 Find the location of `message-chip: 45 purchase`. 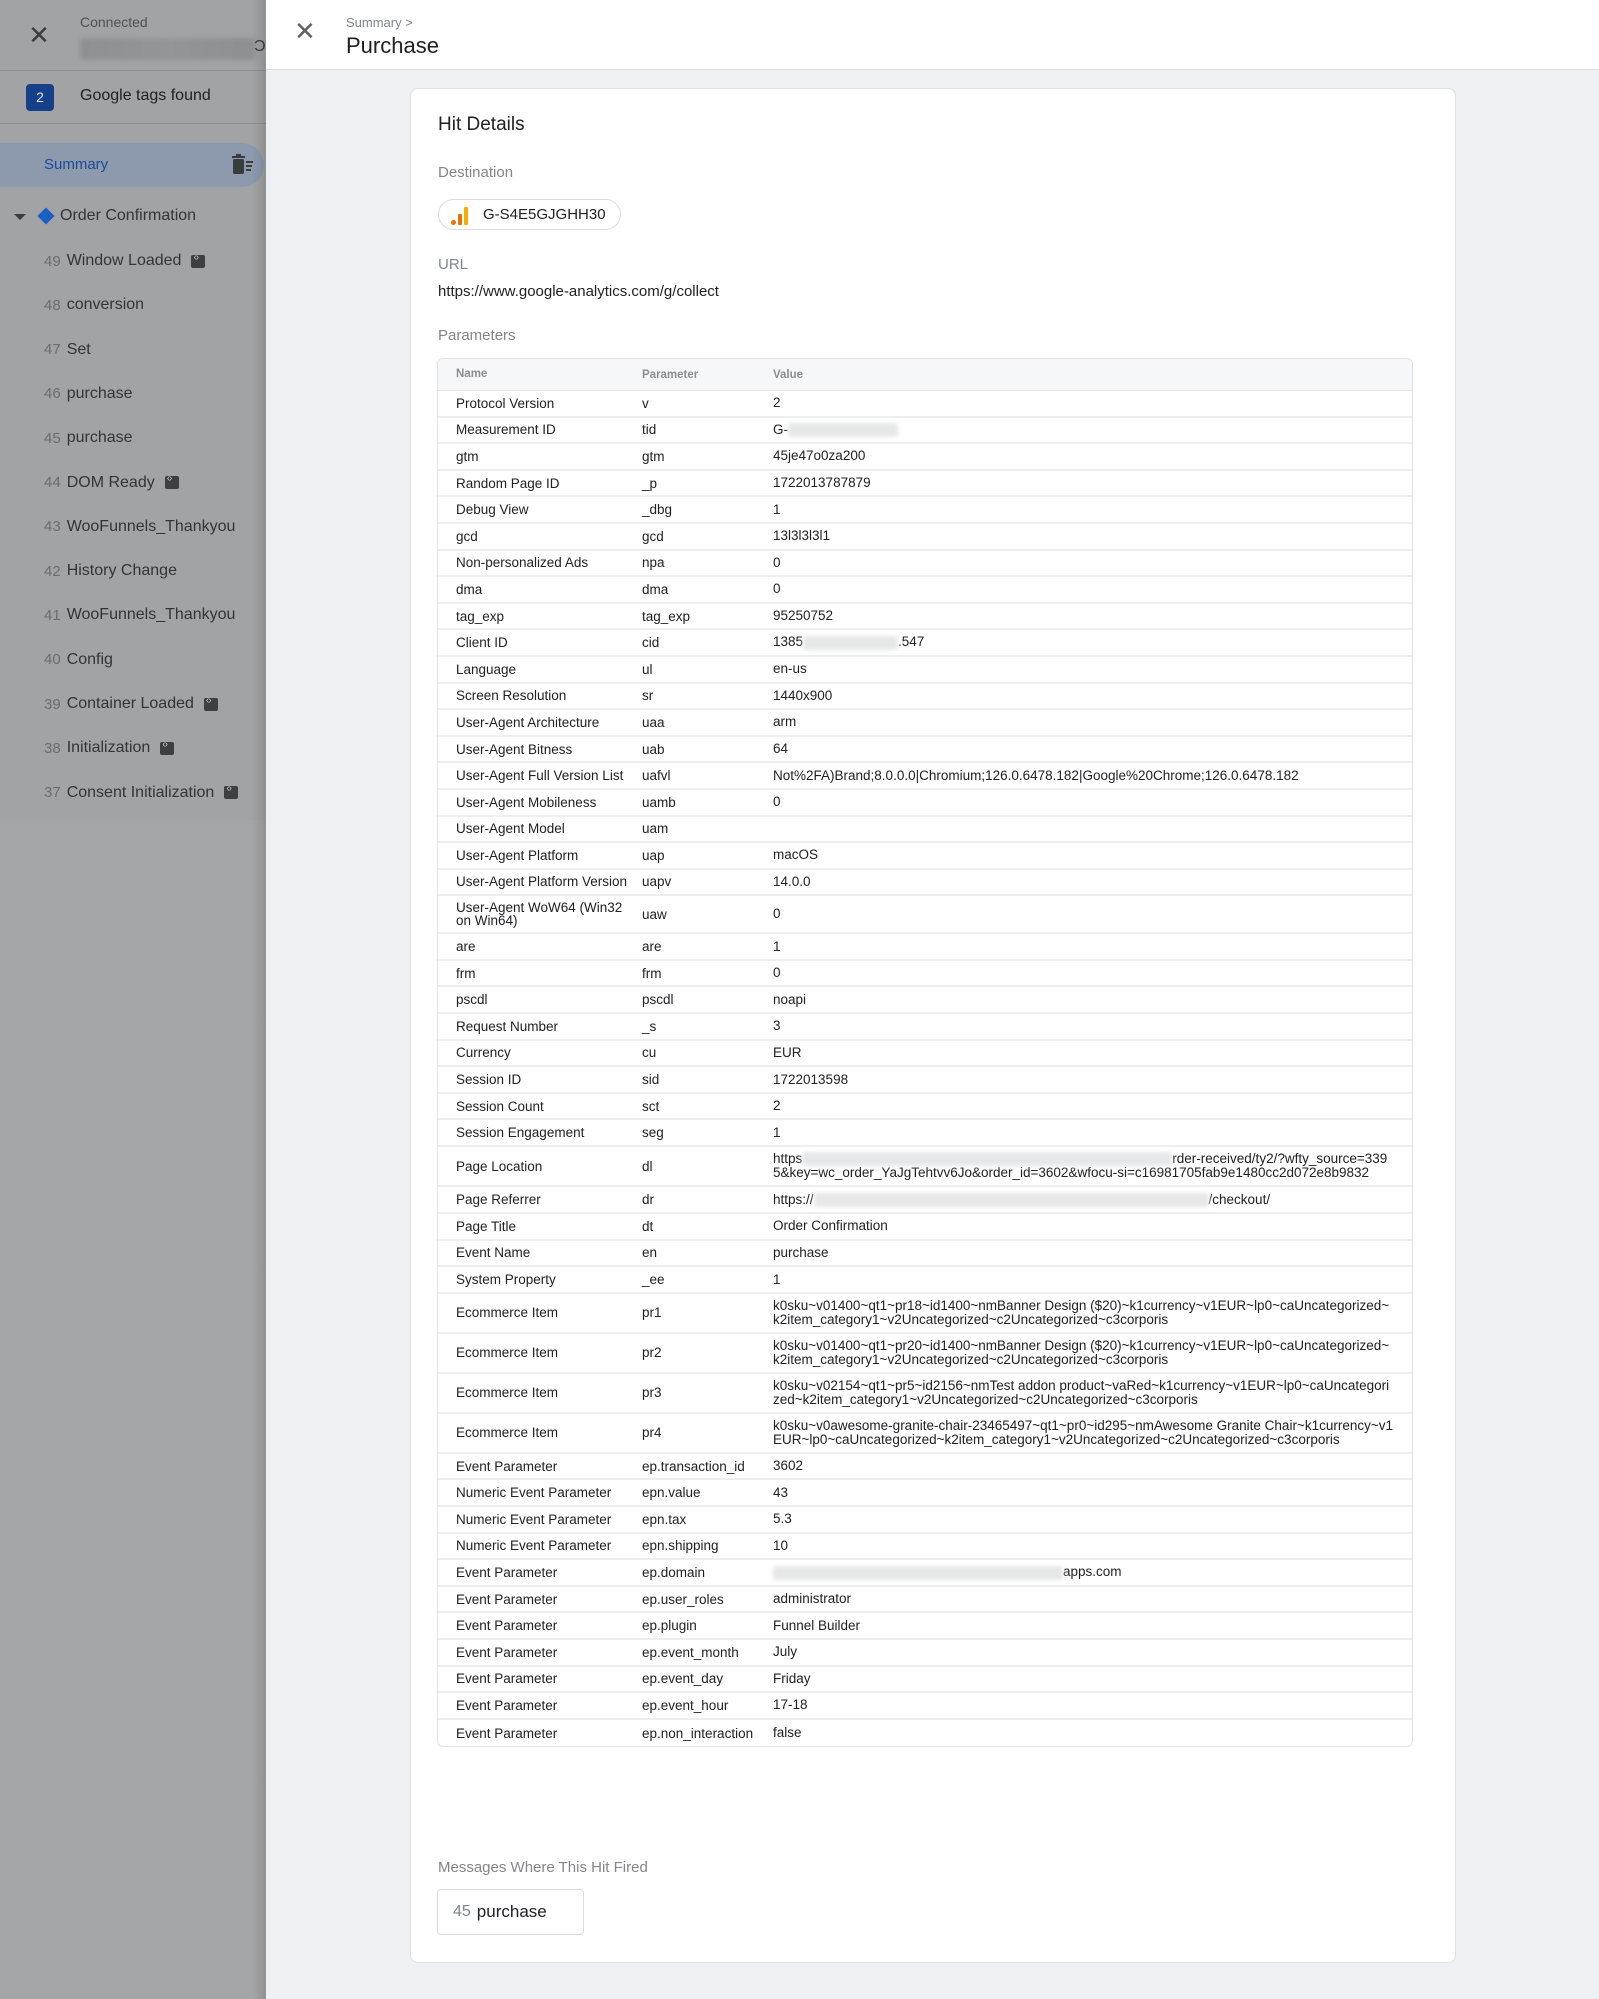

message-chip: 45 purchase is located at coordinates (510, 1912).